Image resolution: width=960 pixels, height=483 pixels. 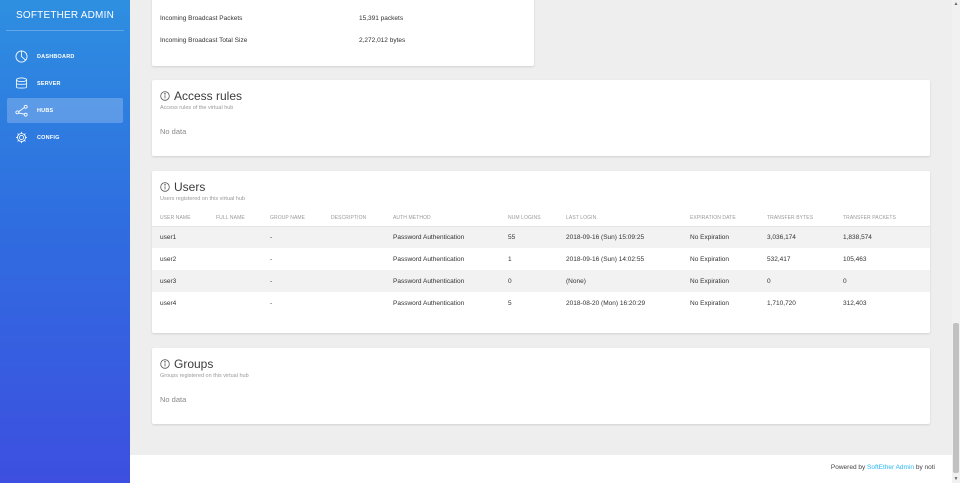 What do you see at coordinates (201, 18) in the screenshot?
I see `stat-key: Incoming Broadcast Packets` at bounding box center [201, 18].